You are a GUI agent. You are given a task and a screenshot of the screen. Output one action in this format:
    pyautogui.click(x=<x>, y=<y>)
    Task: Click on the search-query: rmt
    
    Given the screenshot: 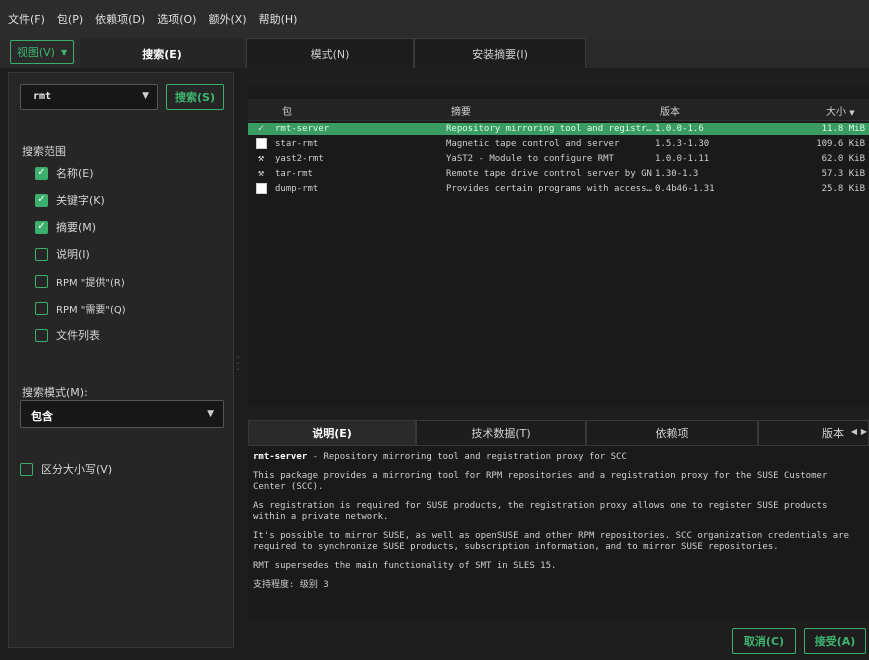 What is the action you would take?
    pyautogui.click(x=42, y=96)
    